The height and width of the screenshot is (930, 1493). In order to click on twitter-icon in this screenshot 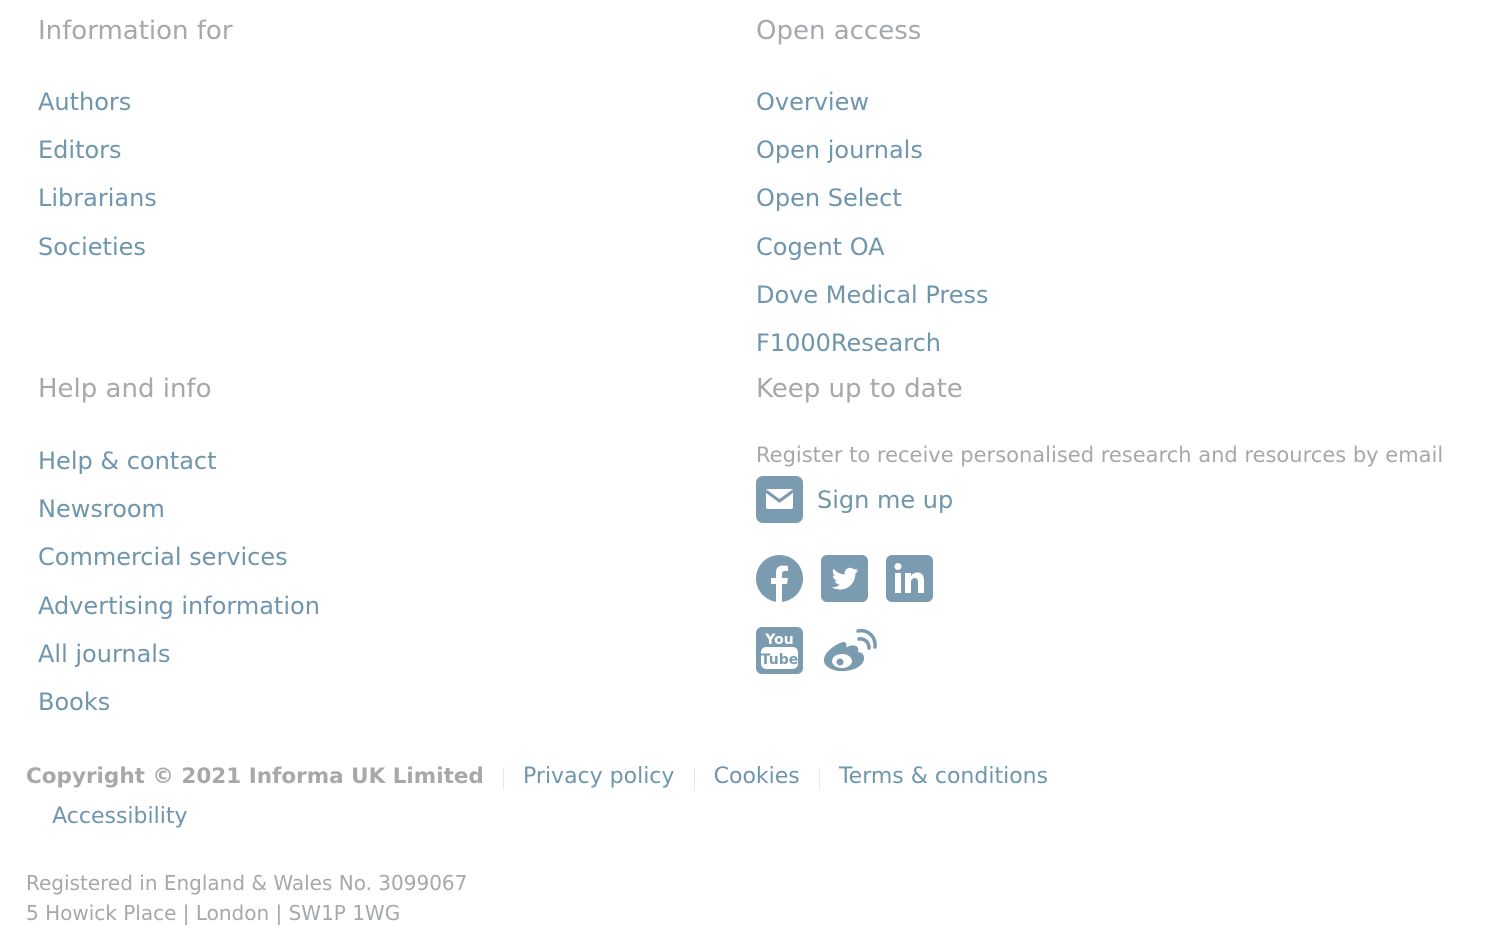, I will do `click(844, 578)`.